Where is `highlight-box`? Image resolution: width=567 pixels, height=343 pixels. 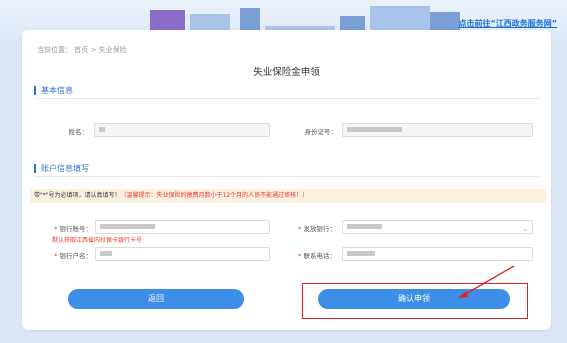
highlight-box is located at coordinates (415, 301).